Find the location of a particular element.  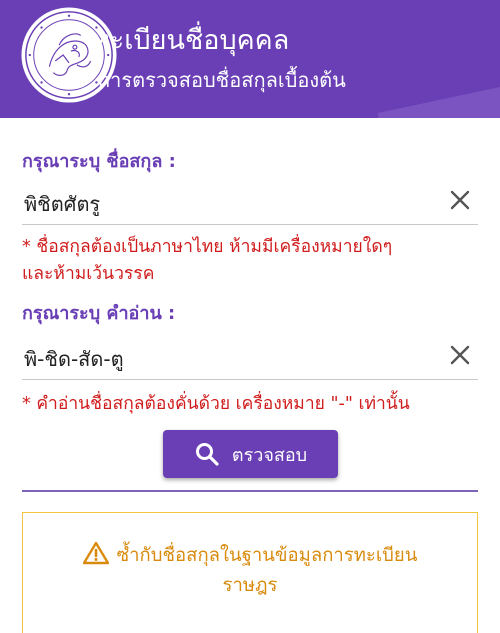

reading-label: กรุณาระบุ คำอ่าน : is located at coordinates (99, 313).